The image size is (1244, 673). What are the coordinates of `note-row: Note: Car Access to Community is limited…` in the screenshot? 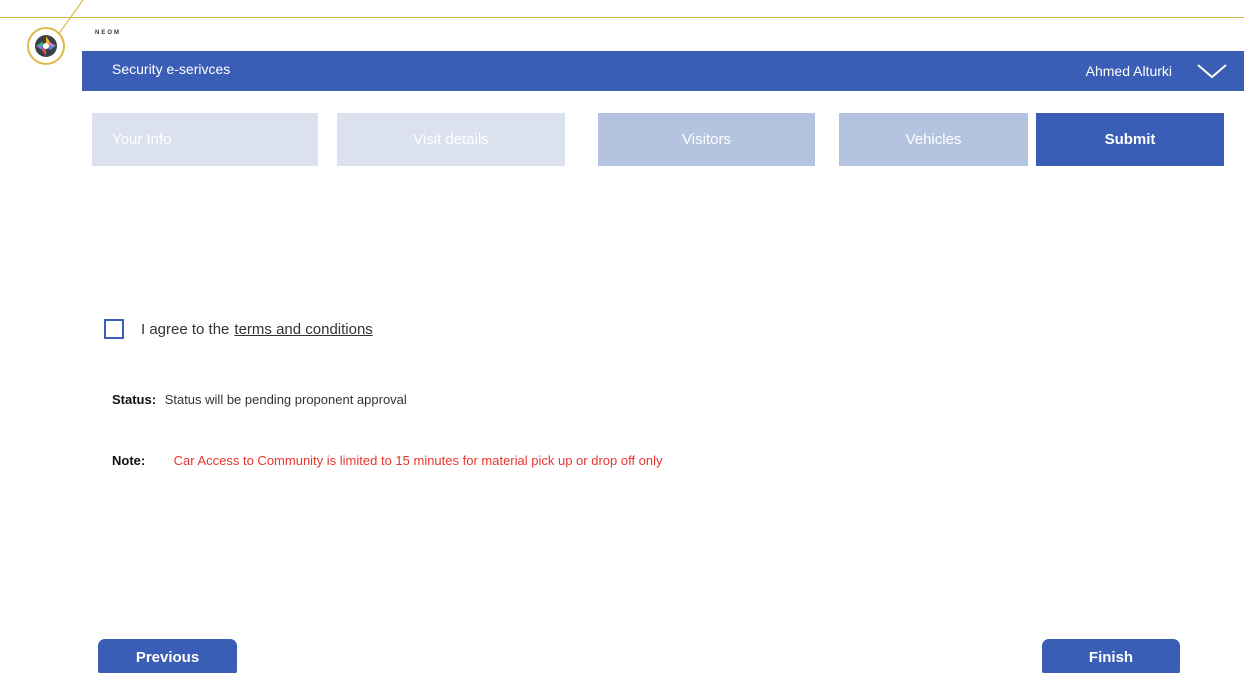 It's located at (387, 460).